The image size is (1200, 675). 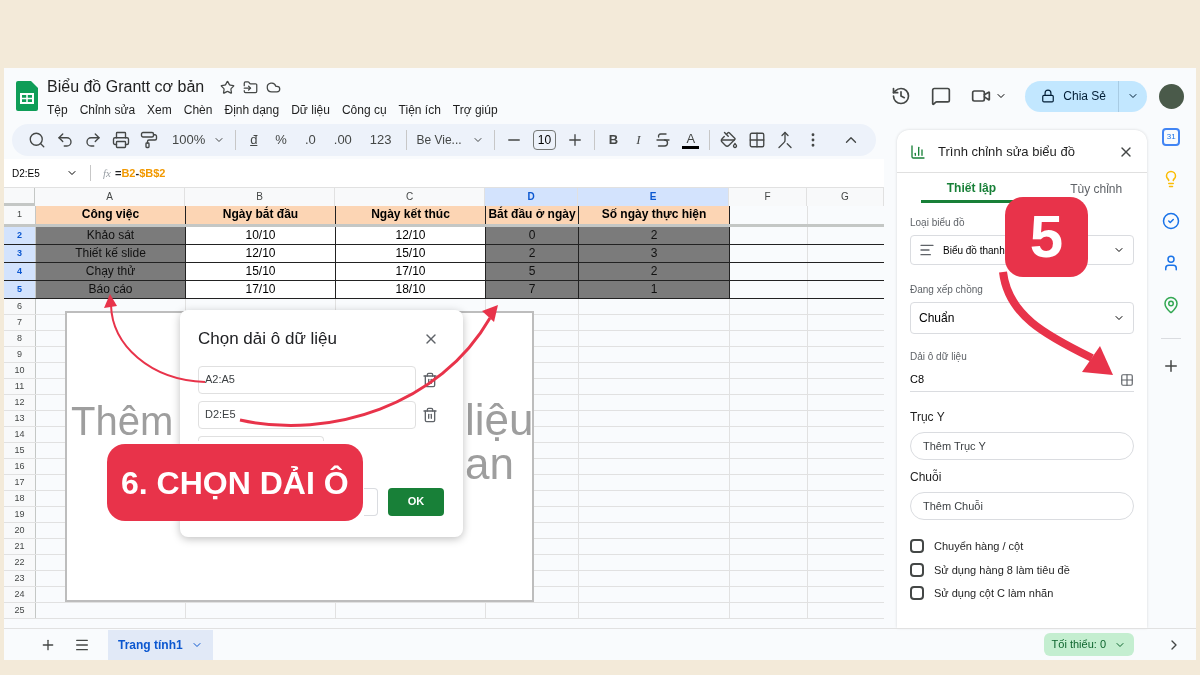 What do you see at coordinates (149, 140) in the screenshot?
I see `paint-roller-icon` at bounding box center [149, 140].